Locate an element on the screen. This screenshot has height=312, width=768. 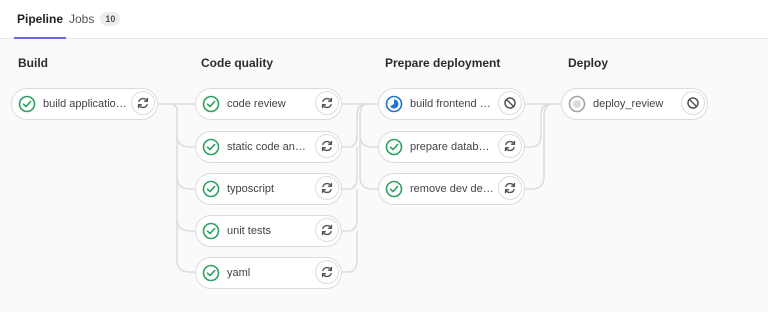
job-unit-tests: unit tests is located at coordinates (268, 231).